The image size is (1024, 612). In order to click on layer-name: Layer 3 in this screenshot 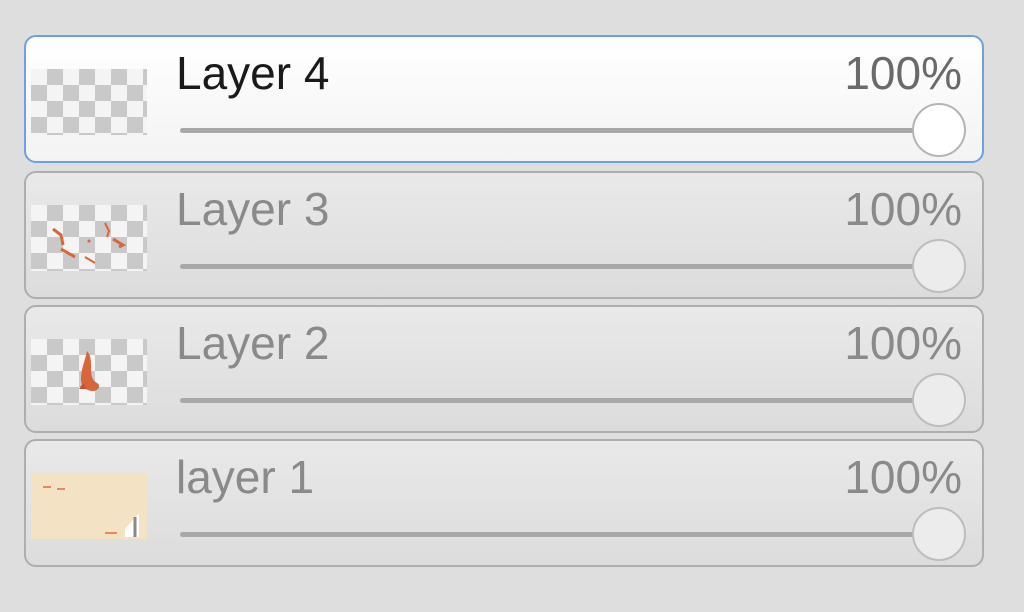, I will do `click(253, 209)`.